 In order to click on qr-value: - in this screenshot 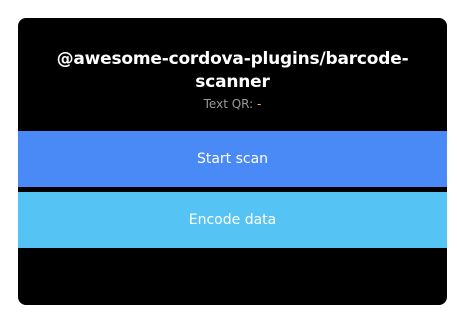, I will do `click(259, 104)`.